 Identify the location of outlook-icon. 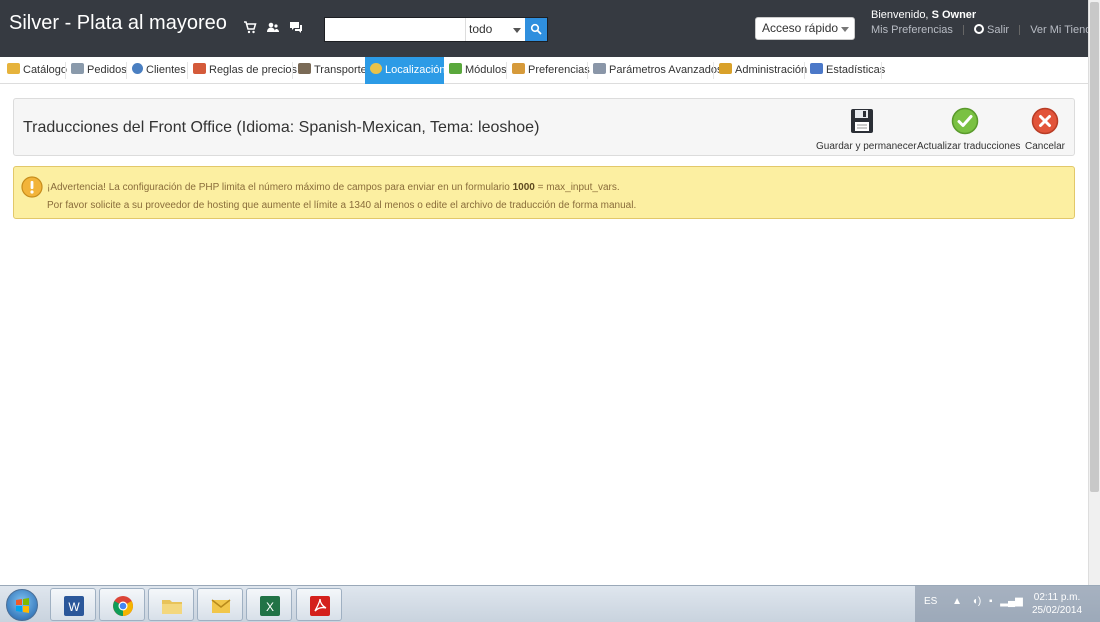
(220, 604).